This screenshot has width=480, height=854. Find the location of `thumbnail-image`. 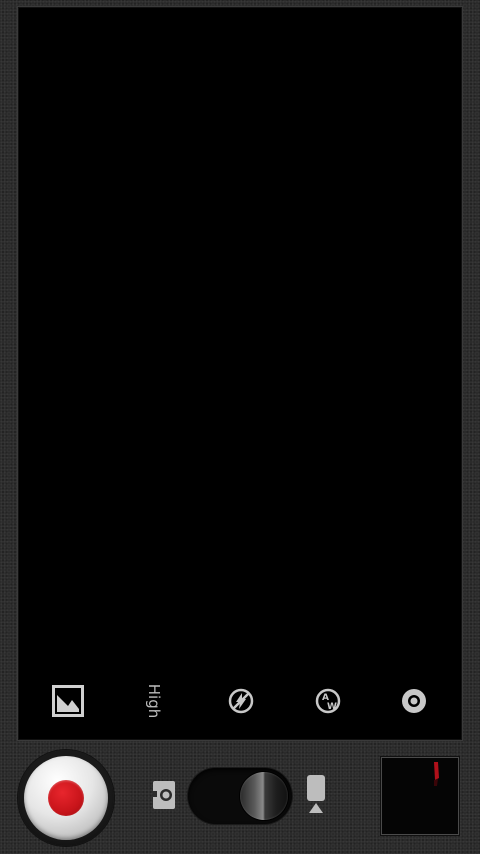

thumbnail-image is located at coordinates (420, 796).